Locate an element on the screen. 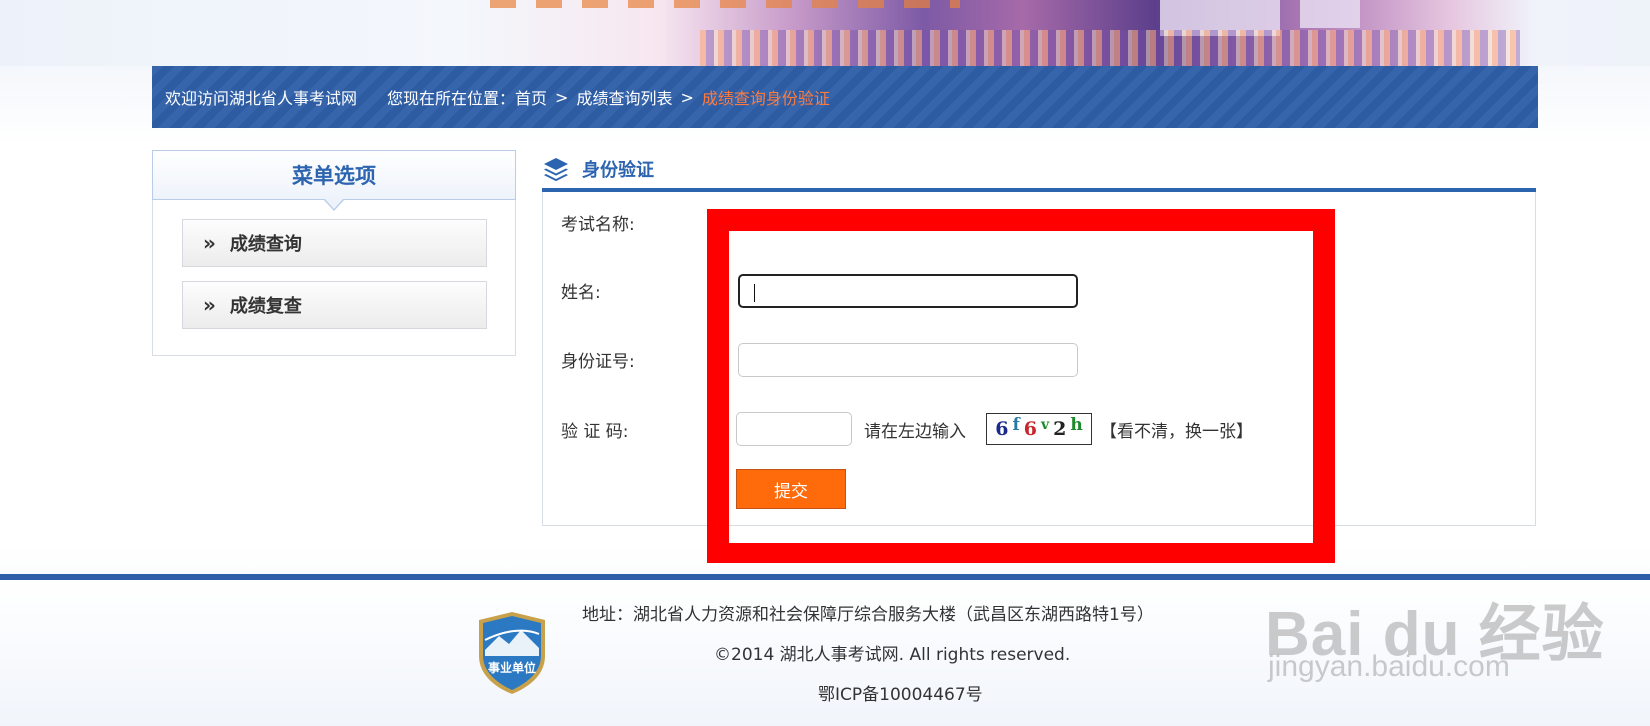 The image size is (1650, 726). sidebar-menu: 菜单选项 » 成绩查询 » 成绩复查 is located at coordinates (334, 253).